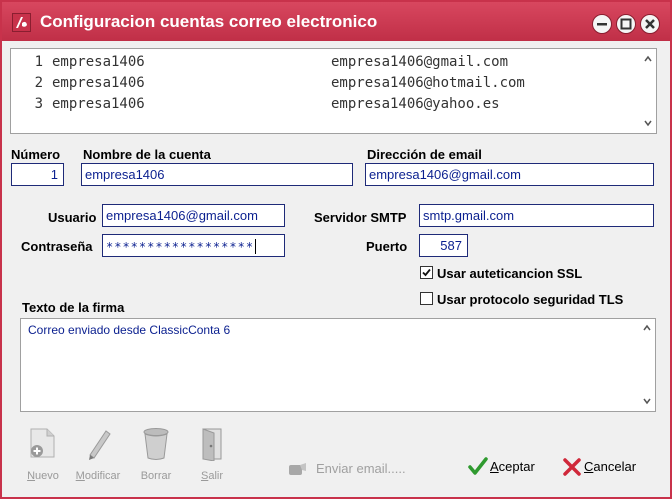 Image resolution: width=672 pixels, height=499 pixels. I want to click on nuevo-mnemonic: N, so click(31, 476).